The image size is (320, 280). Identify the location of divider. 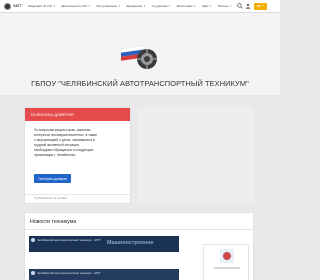
(139, 229).